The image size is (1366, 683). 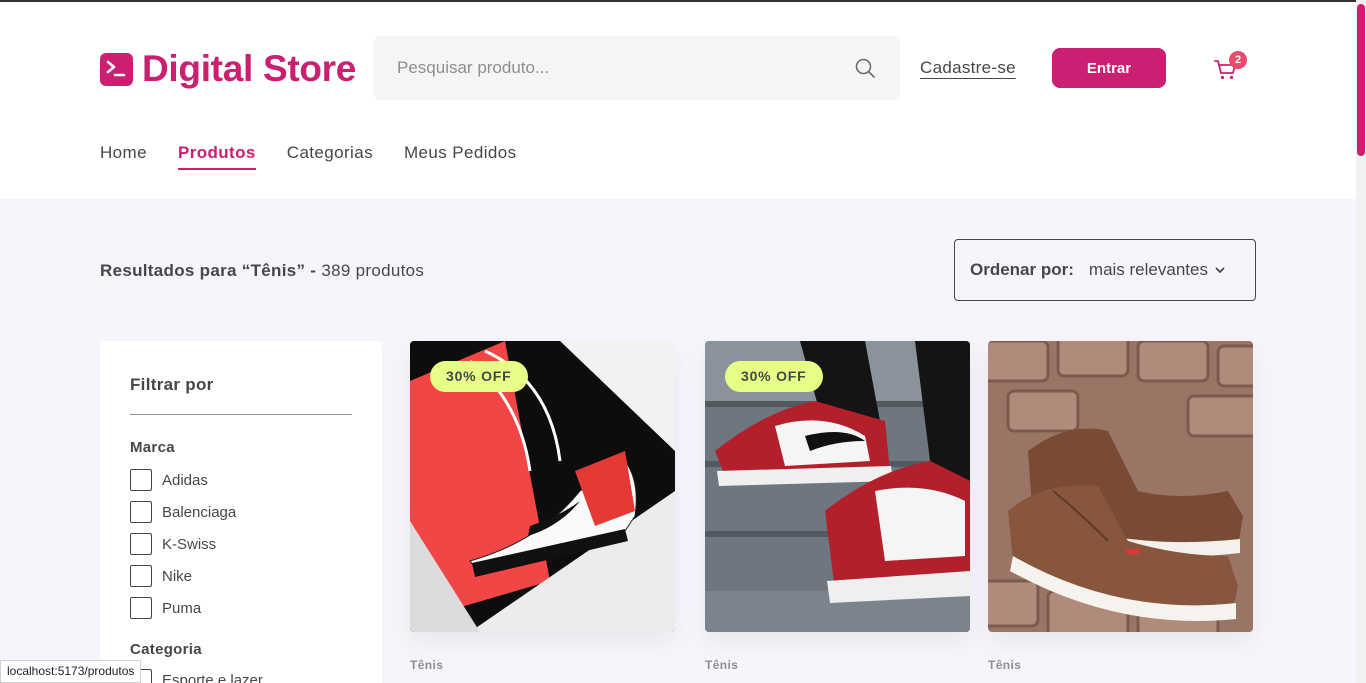 I want to click on filter-option-balenciaga: Balenciaga, so click(x=183, y=512).